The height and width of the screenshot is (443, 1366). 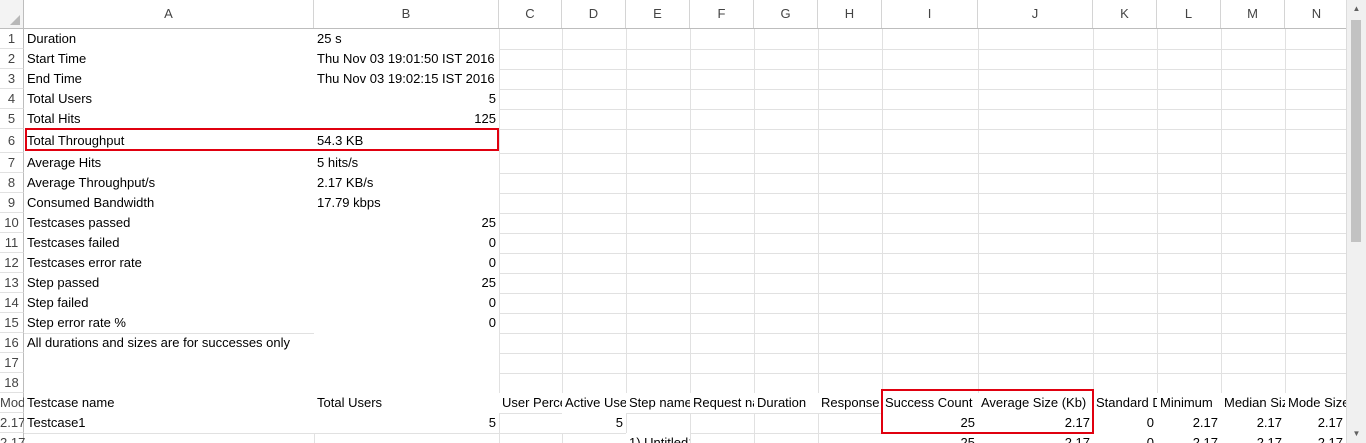 What do you see at coordinates (406, 119) in the screenshot?
I see `cell-b5: 125` at bounding box center [406, 119].